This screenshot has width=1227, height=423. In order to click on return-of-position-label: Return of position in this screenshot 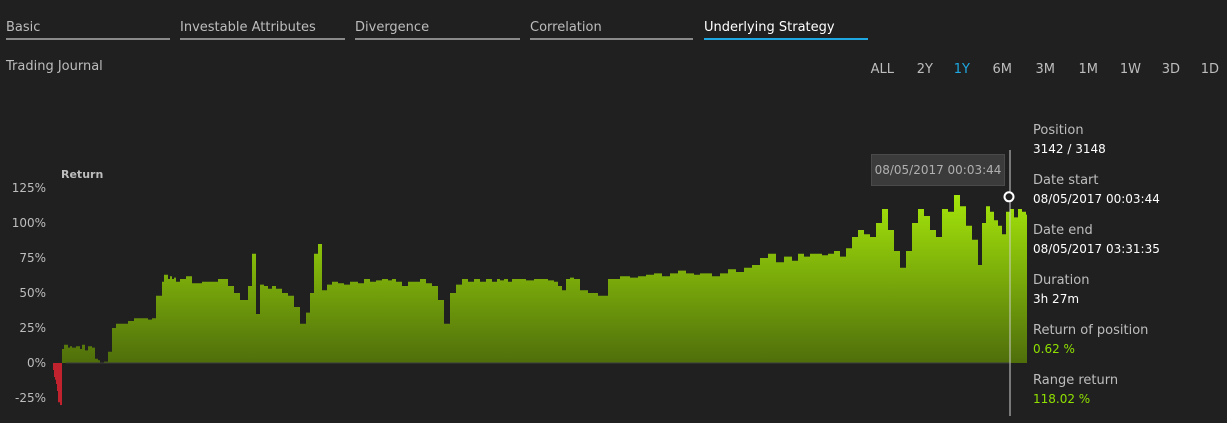, I will do `click(1091, 330)`.